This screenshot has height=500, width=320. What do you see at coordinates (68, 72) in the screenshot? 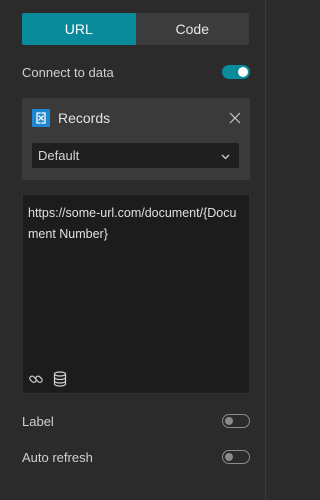
I see `connect-to-data-label: Connect to data` at bounding box center [68, 72].